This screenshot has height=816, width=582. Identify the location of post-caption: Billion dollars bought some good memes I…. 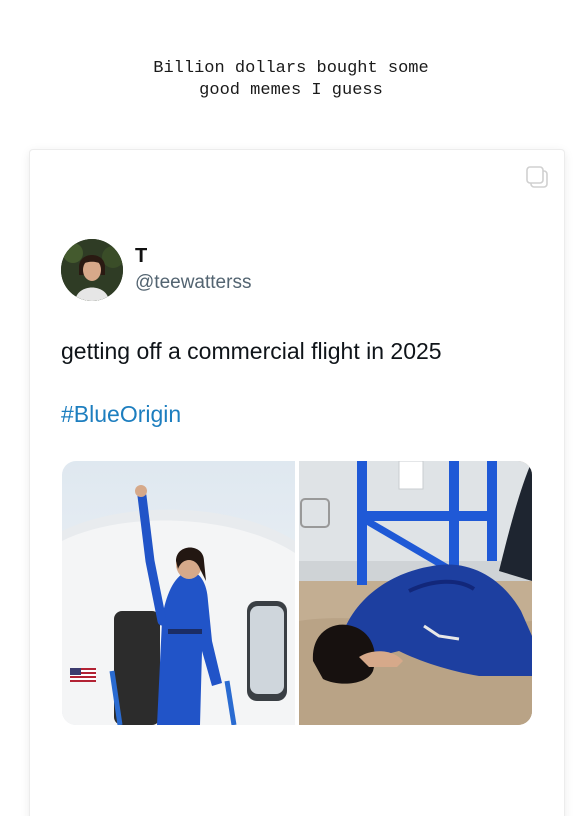
(291, 80).